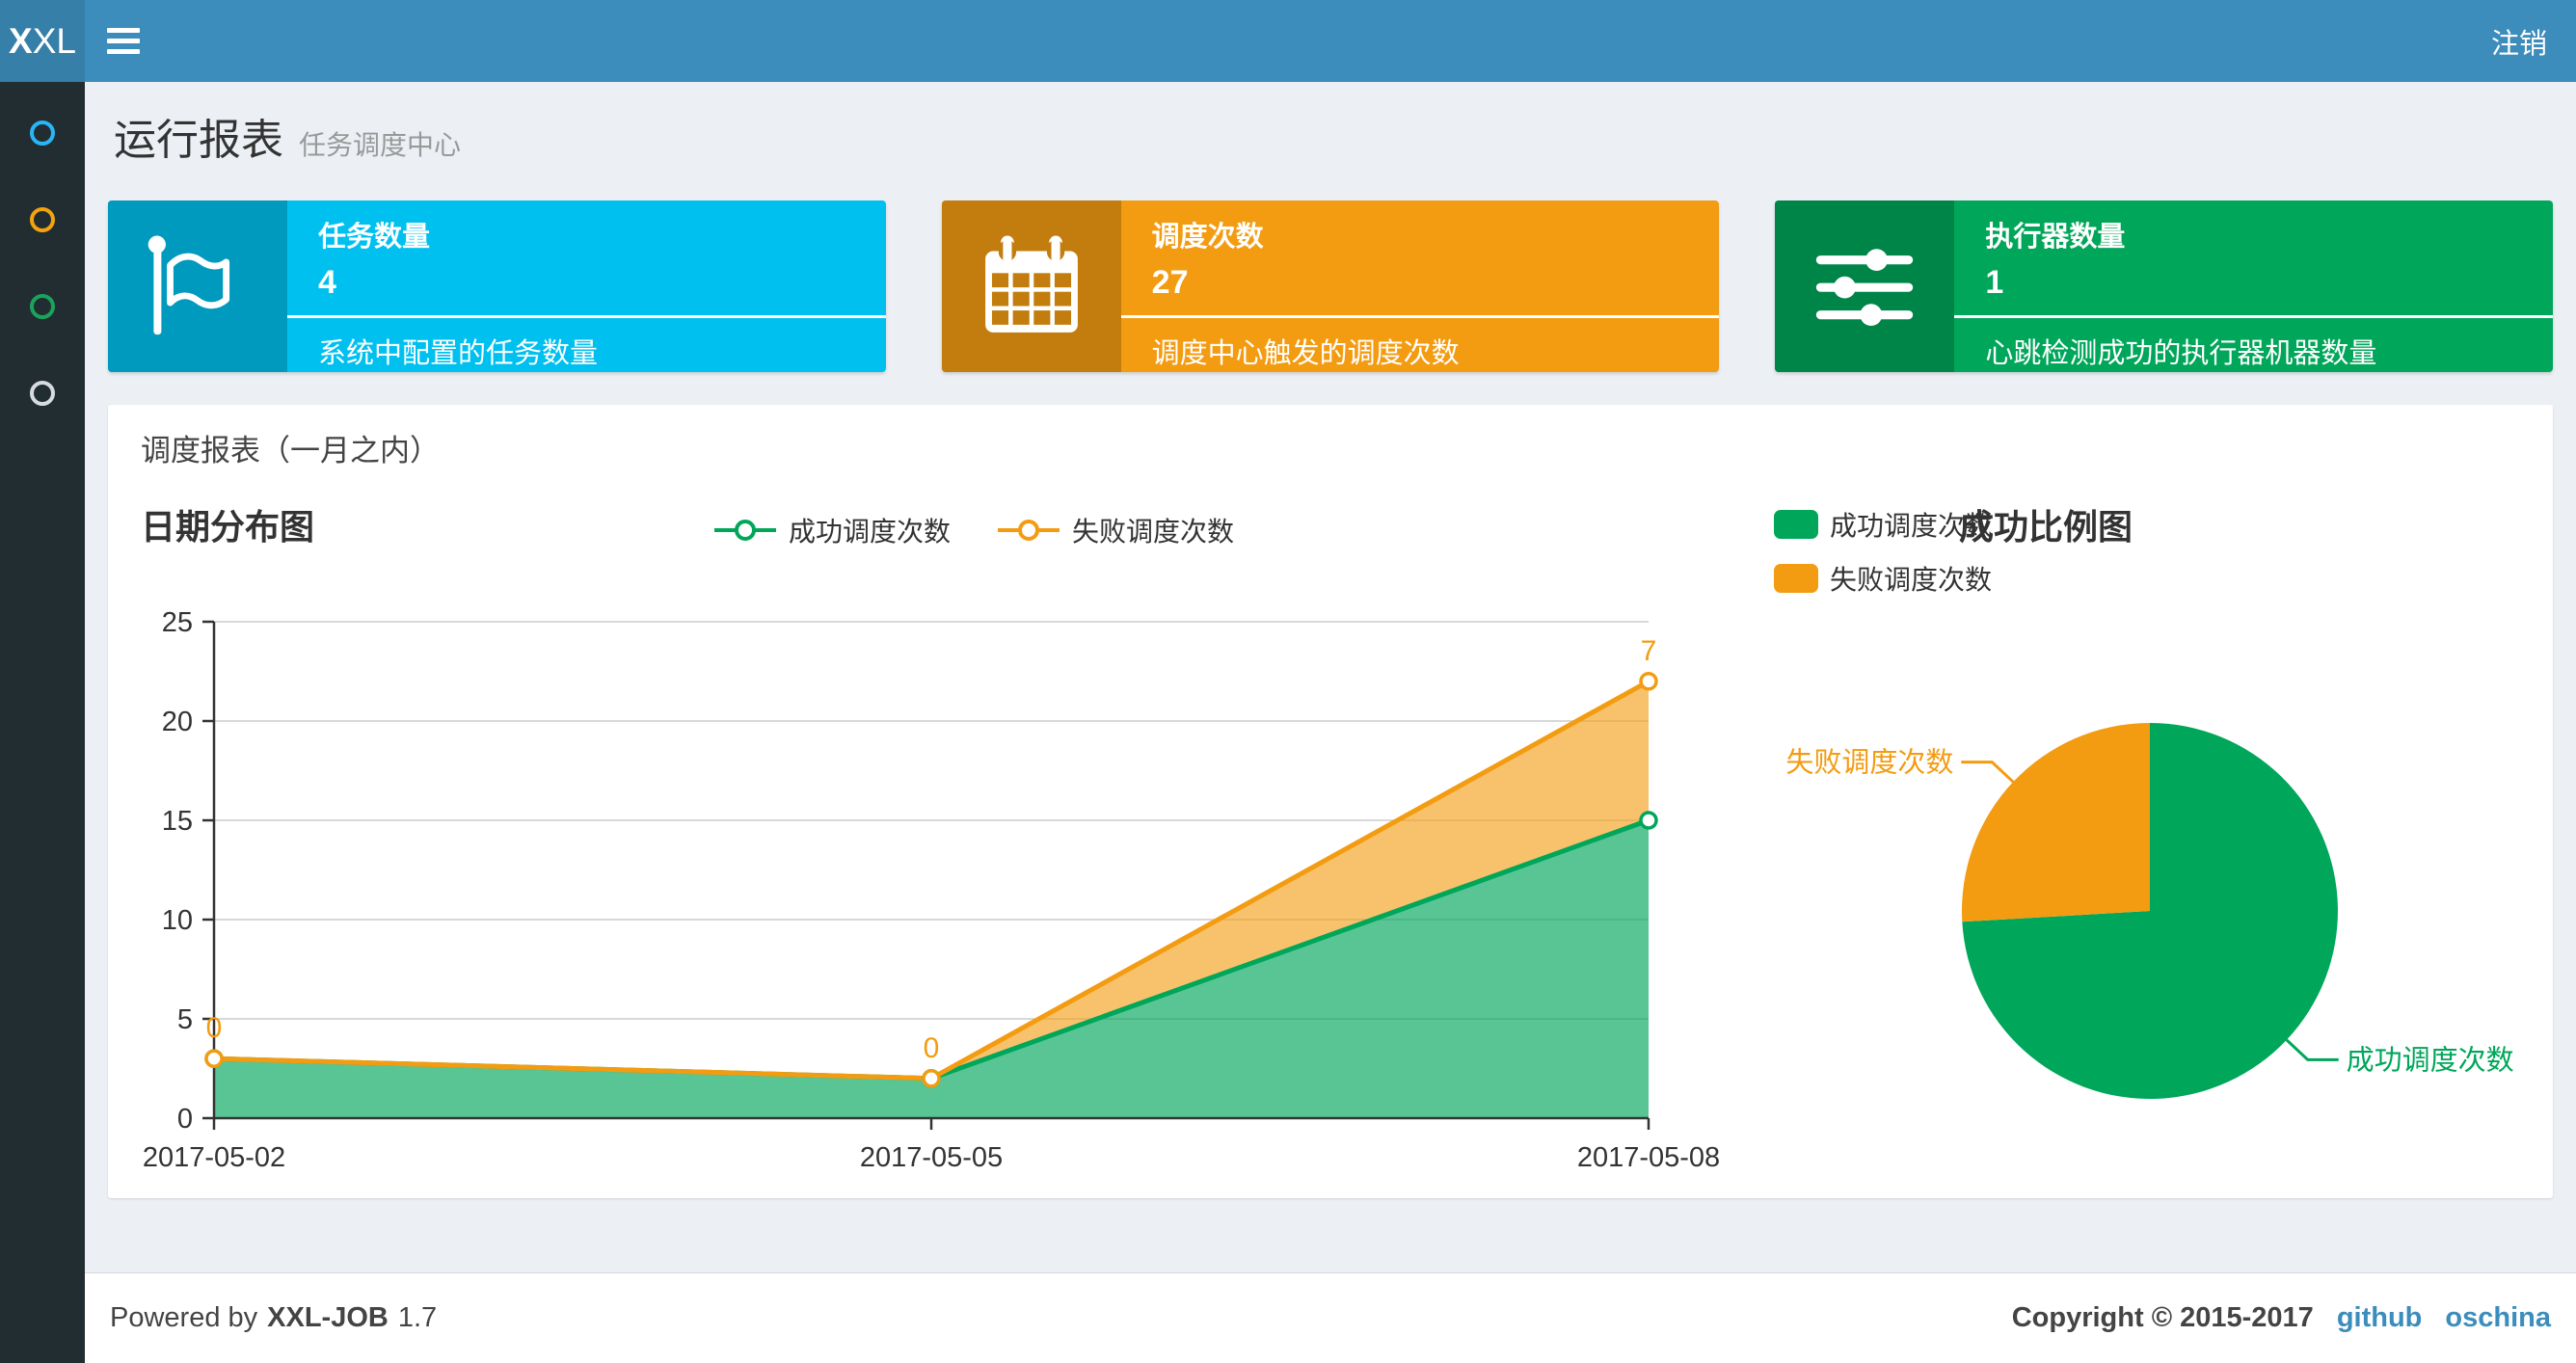 This screenshot has height=1363, width=2576. What do you see at coordinates (42, 393) in the screenshot?
I see `sidebar-item-4-circle-icon` at bounding box center [42, 393].